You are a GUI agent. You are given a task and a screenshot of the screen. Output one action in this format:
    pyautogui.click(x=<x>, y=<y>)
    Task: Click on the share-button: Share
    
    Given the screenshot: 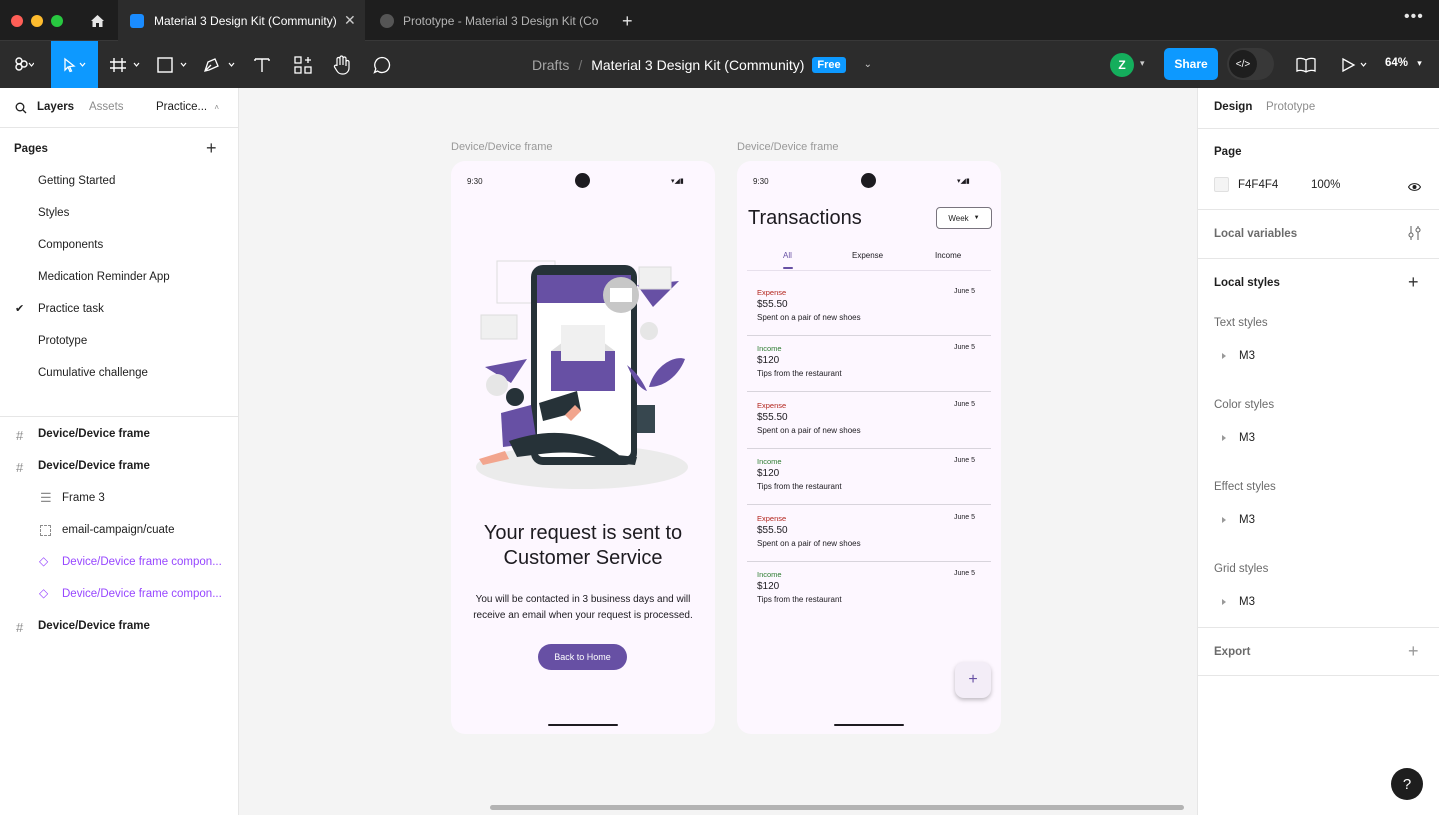 What is the action you would take?
    pyautogui.click(x=1191, y=64)
    